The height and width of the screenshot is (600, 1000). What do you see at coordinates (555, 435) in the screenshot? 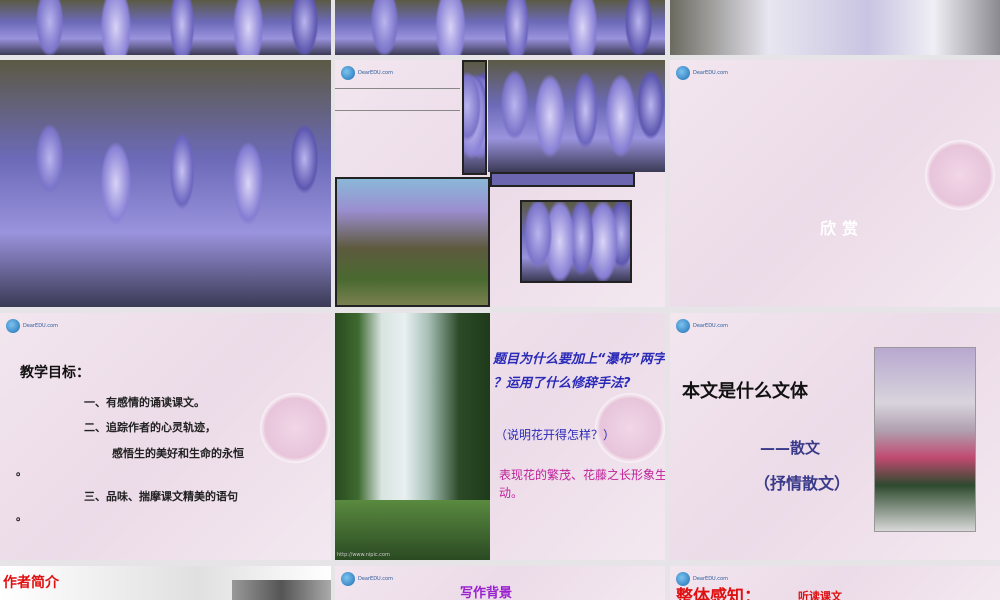
I see `sub-question: （说明花开得怎样？）` at bounding box center [555, 435].